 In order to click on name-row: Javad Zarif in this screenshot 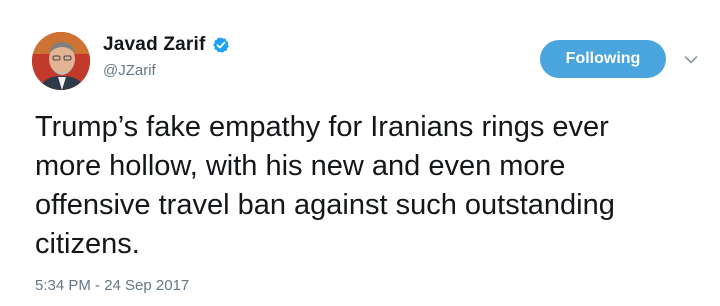, I will do `click(166, 45)`.